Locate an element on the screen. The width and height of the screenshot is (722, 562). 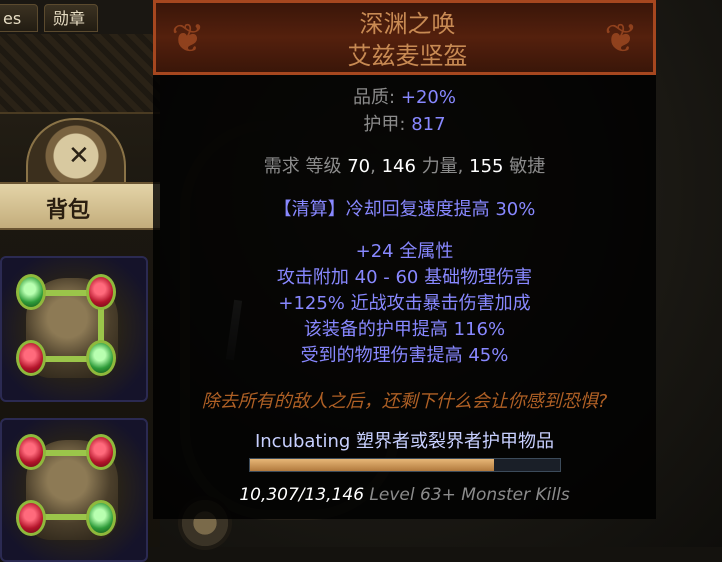
tab-stash-partial: es is located at coordinates (19, 18).